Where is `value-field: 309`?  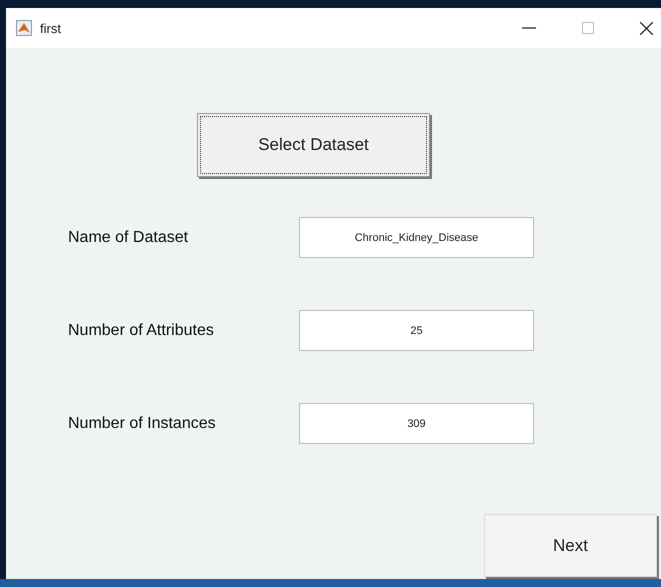 value-field: 309 is located at coordinates (416, 423).